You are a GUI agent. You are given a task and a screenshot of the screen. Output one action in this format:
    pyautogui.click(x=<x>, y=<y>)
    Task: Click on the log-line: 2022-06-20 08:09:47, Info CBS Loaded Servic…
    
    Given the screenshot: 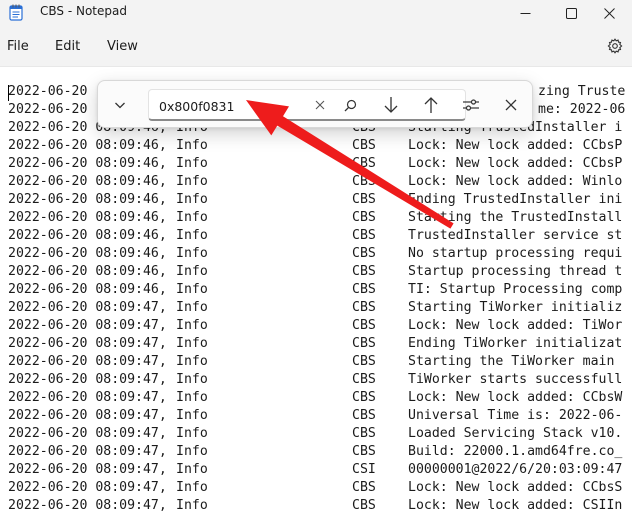 What is the action you would take?
    pyautogui.click(x=320, y=434)
    